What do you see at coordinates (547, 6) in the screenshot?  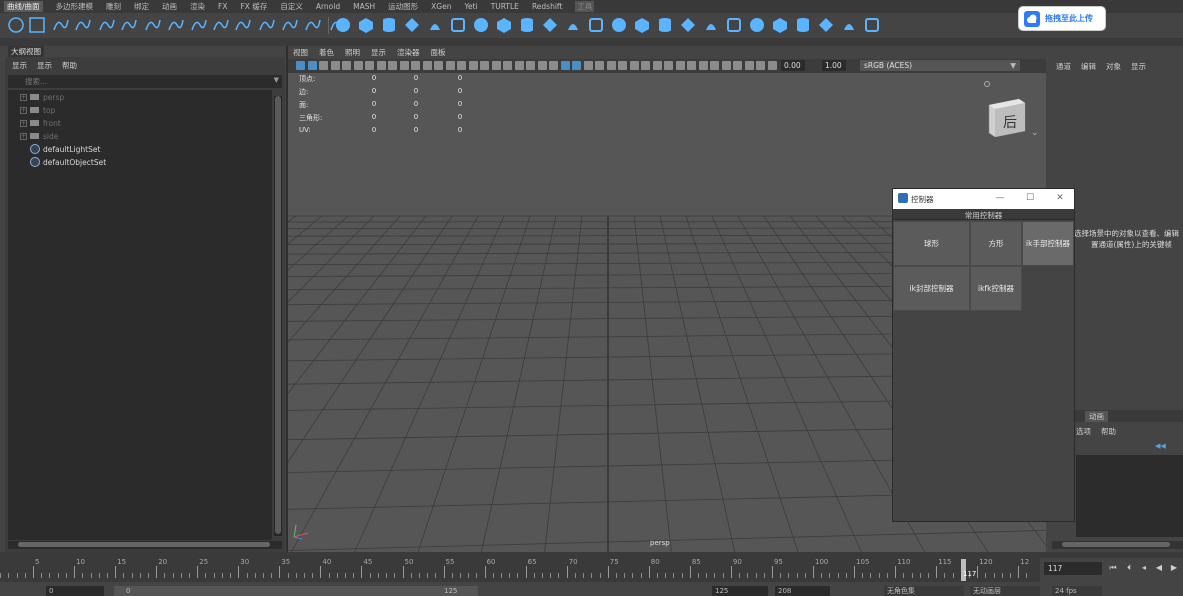 I see `shelf-tab: Redshift` at bounding box center [547, 6].